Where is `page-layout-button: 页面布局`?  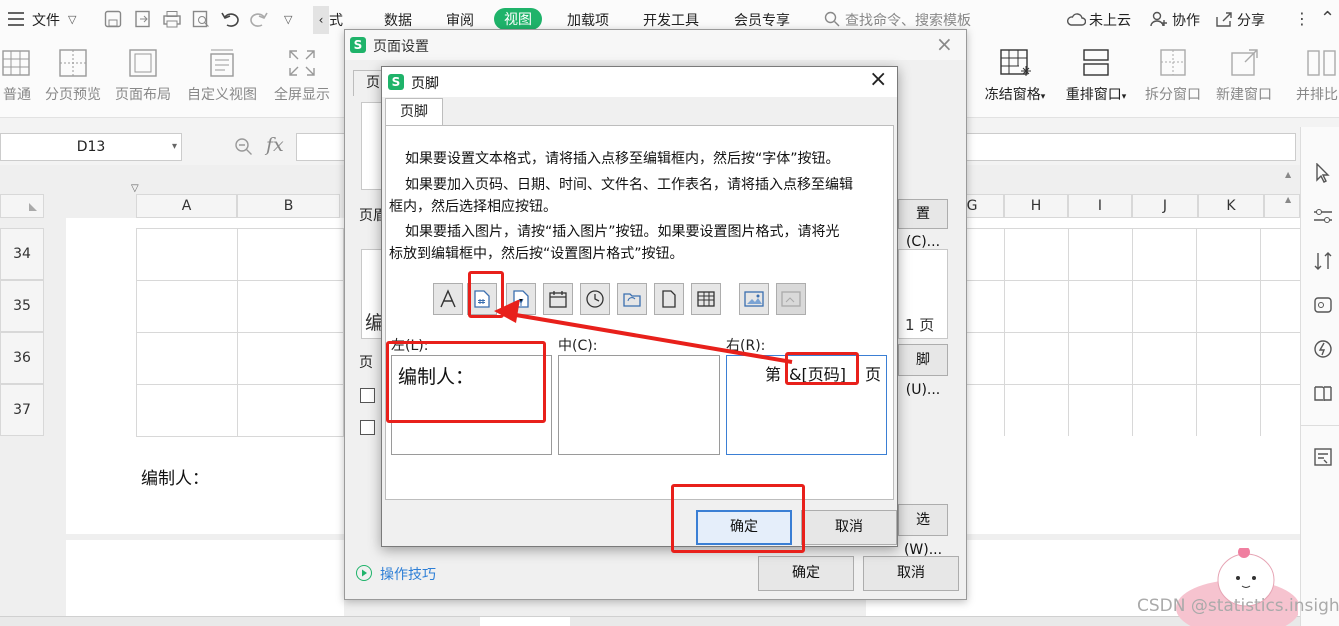
page-layout-button: 页面布局 is located at coordinates (143, 75).